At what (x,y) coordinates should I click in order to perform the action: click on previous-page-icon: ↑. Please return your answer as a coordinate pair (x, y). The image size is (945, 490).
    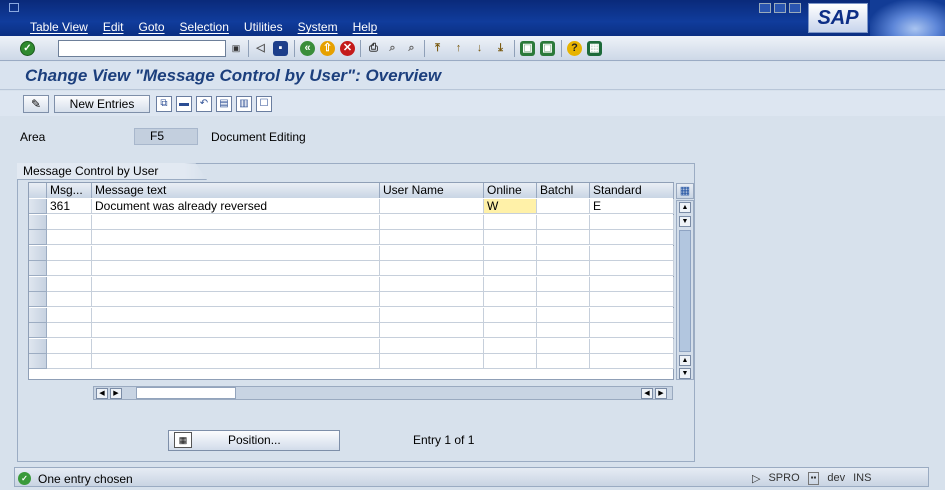
    Looking at the image, I should click on (458, 48).